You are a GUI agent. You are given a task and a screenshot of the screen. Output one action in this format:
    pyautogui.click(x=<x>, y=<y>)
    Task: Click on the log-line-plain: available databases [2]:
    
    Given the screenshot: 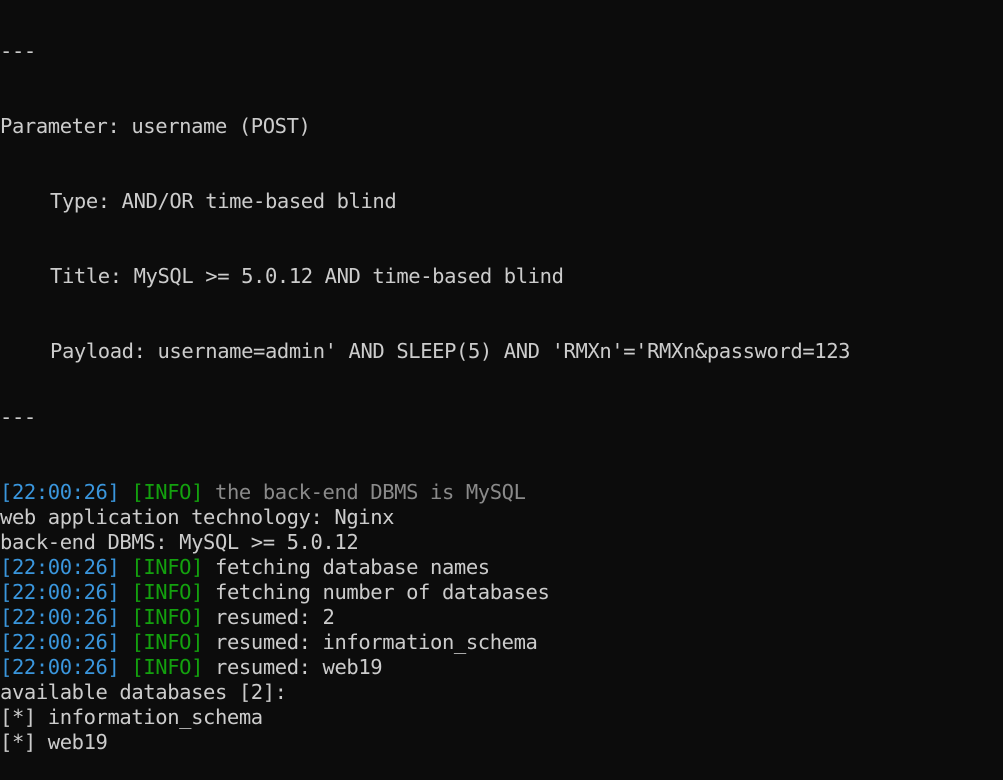 What is the action you would take?
    pyautogui.click(x=143, y=692)
    